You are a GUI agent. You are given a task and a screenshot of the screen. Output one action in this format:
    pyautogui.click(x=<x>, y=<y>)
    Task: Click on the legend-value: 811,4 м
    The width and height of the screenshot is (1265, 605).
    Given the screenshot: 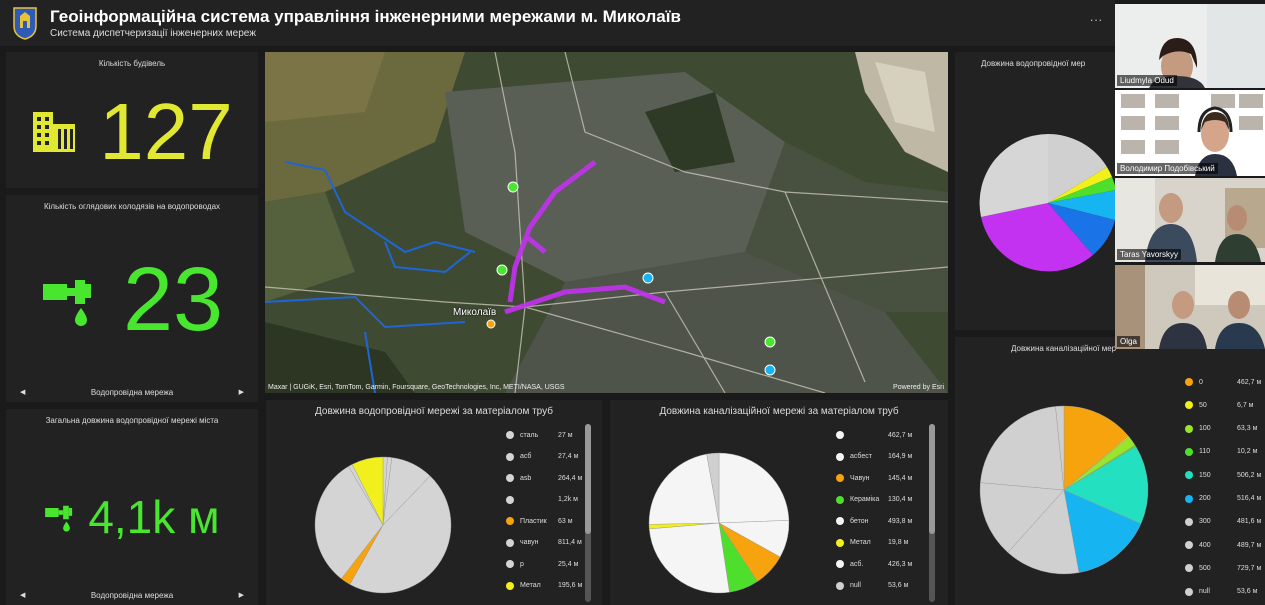 What is the action you would take?
    pyautogui.click(x=570, y=542)
    